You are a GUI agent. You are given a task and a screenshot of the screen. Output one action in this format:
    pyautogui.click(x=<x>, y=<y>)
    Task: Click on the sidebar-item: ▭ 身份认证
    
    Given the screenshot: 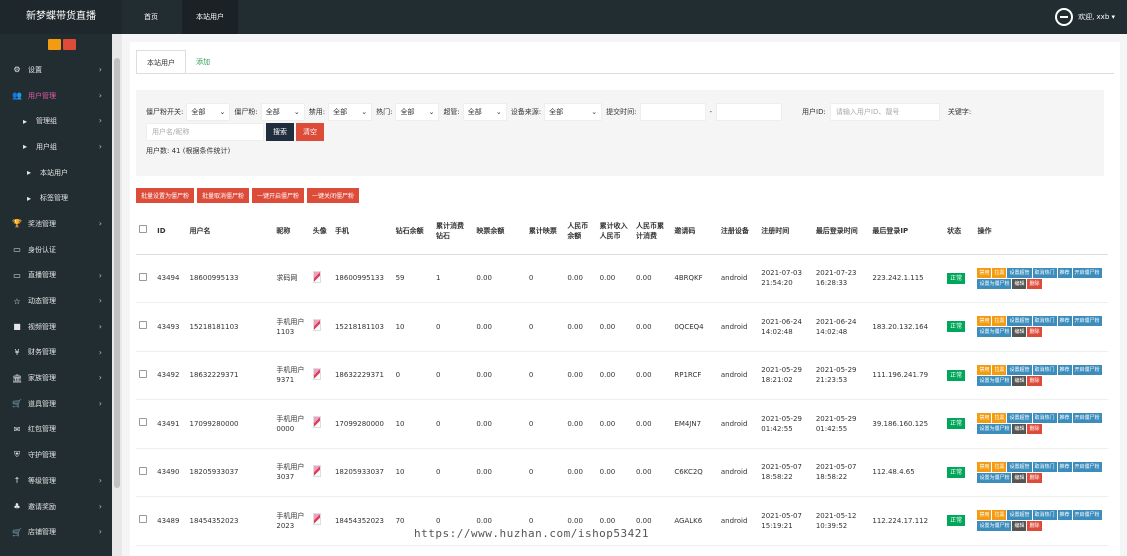 What is the action you would take?
    pyautogui.click(x=56, y=250)
    